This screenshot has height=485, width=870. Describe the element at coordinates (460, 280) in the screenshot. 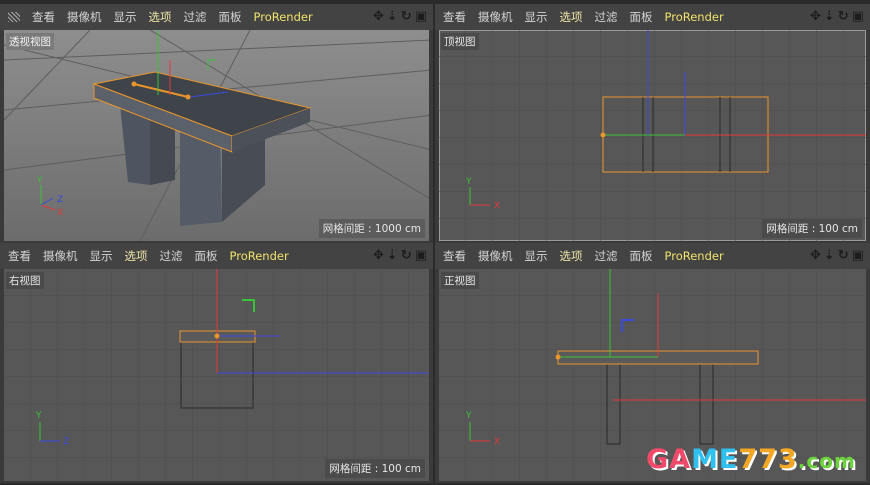

I see `viewport-name: 正视图` at that location.